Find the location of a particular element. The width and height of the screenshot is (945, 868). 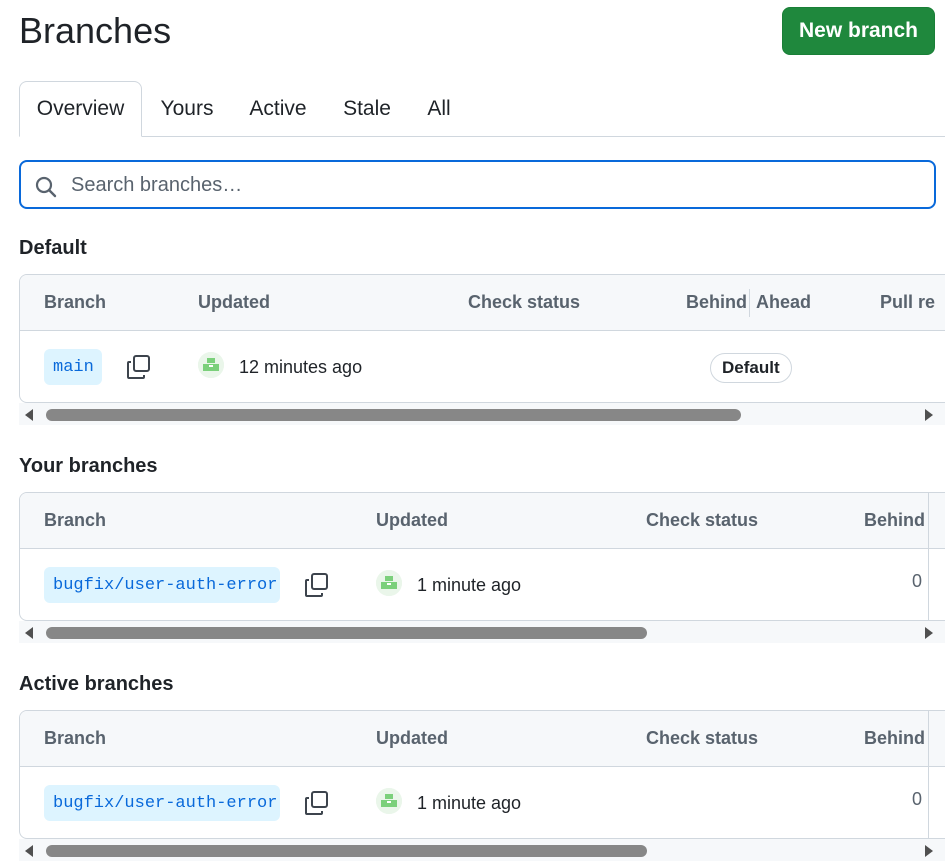

column-pull-request: Pull re is located at coordinates (907, 302).